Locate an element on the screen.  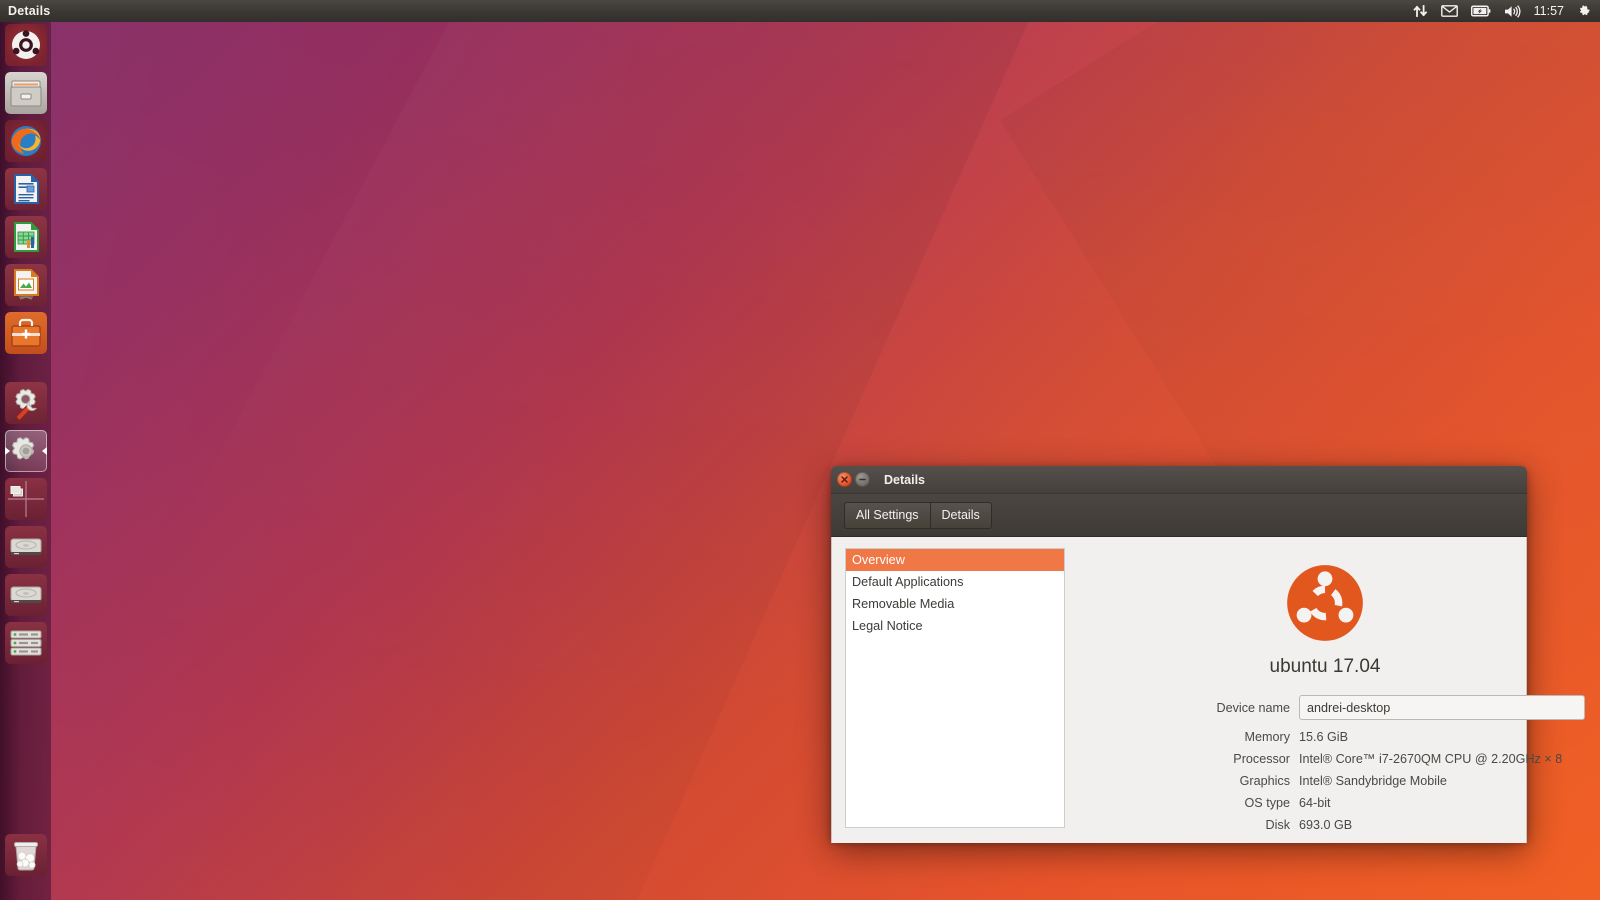
window-toolbar: All Settings Details is located at coordinates (1179, 515).